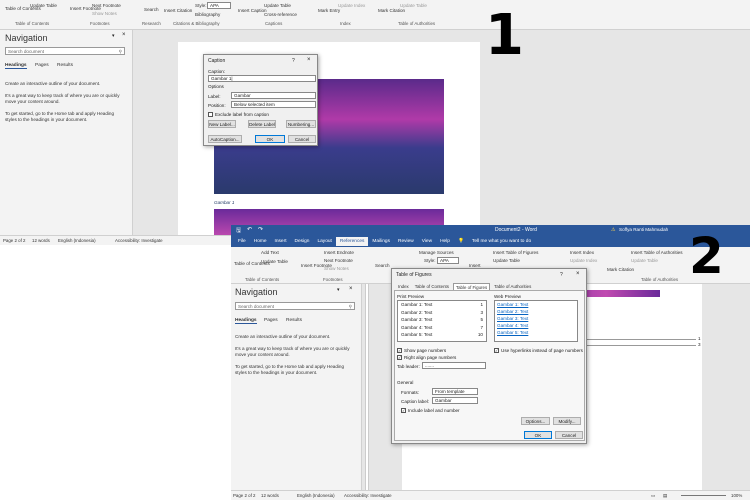 The width and height of the screenshot is (750, 500). Describe the element at coordinates (536, 332) in the screenshot. I see `list-item: Gambar 5: Text` at that location.